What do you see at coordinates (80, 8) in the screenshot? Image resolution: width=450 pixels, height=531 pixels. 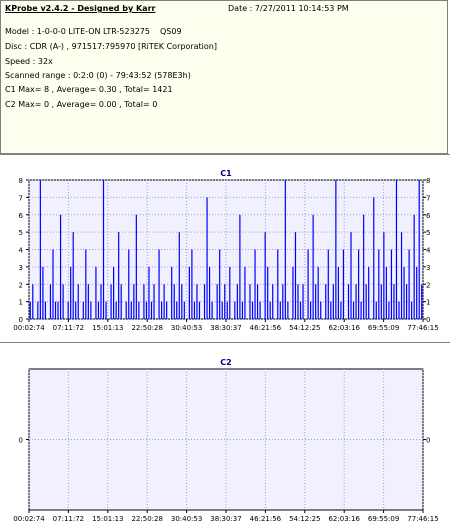 I see `app-title: KProbe v2.4.2 - Designed by Karr` at bounding box center [80, 8].